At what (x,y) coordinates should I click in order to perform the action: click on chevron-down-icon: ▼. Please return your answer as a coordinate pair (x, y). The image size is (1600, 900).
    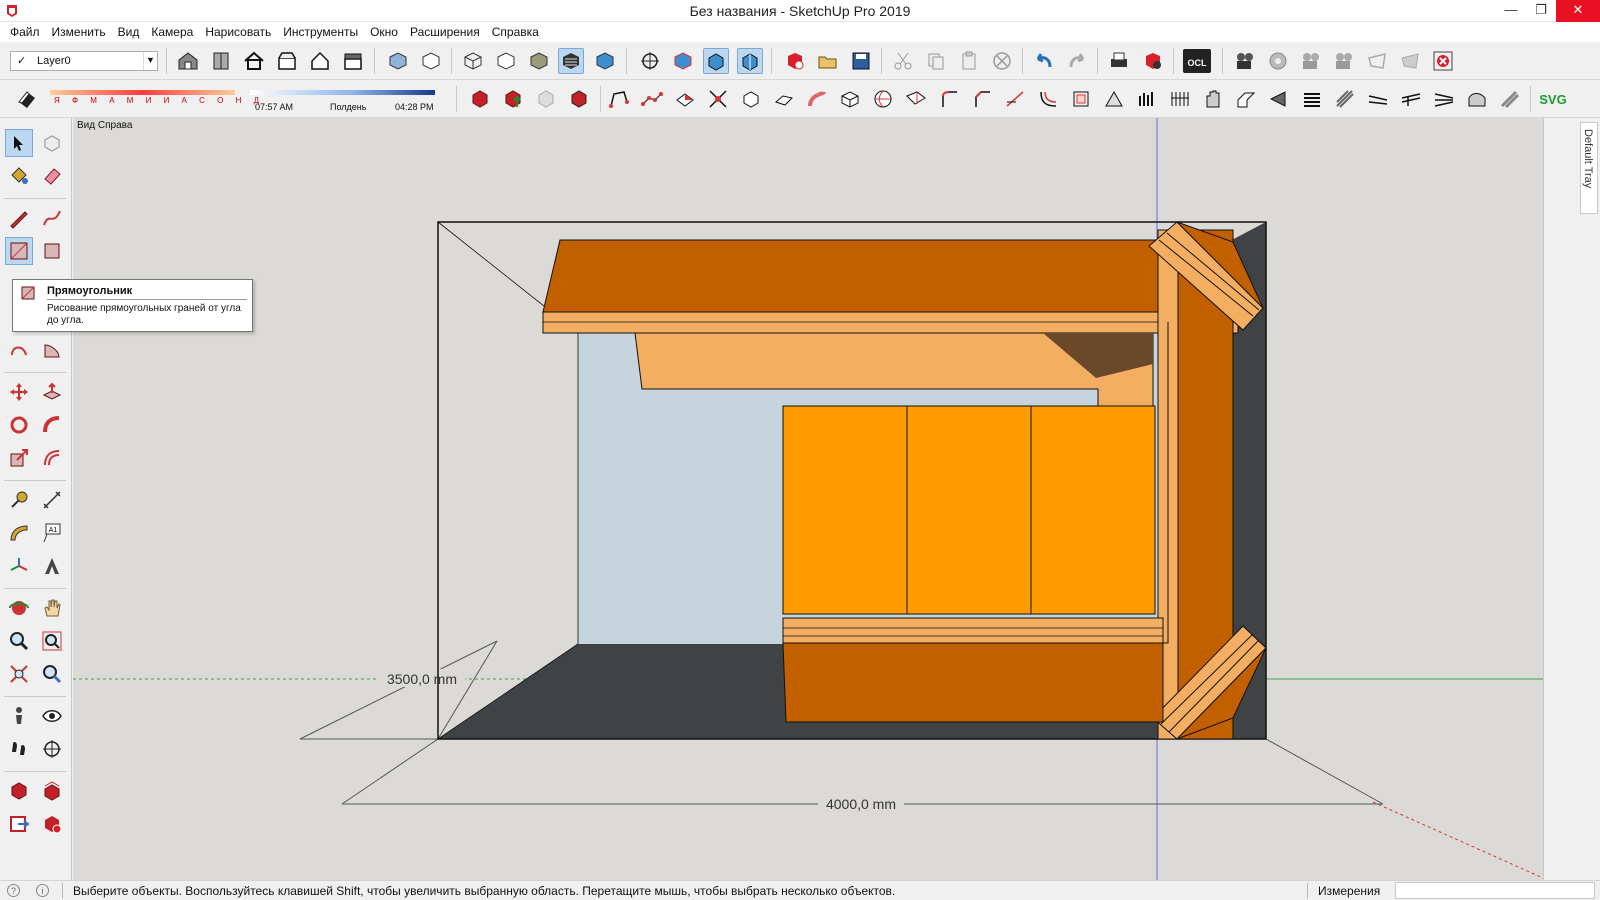
    Looking at the image, I should click on (150, 61).